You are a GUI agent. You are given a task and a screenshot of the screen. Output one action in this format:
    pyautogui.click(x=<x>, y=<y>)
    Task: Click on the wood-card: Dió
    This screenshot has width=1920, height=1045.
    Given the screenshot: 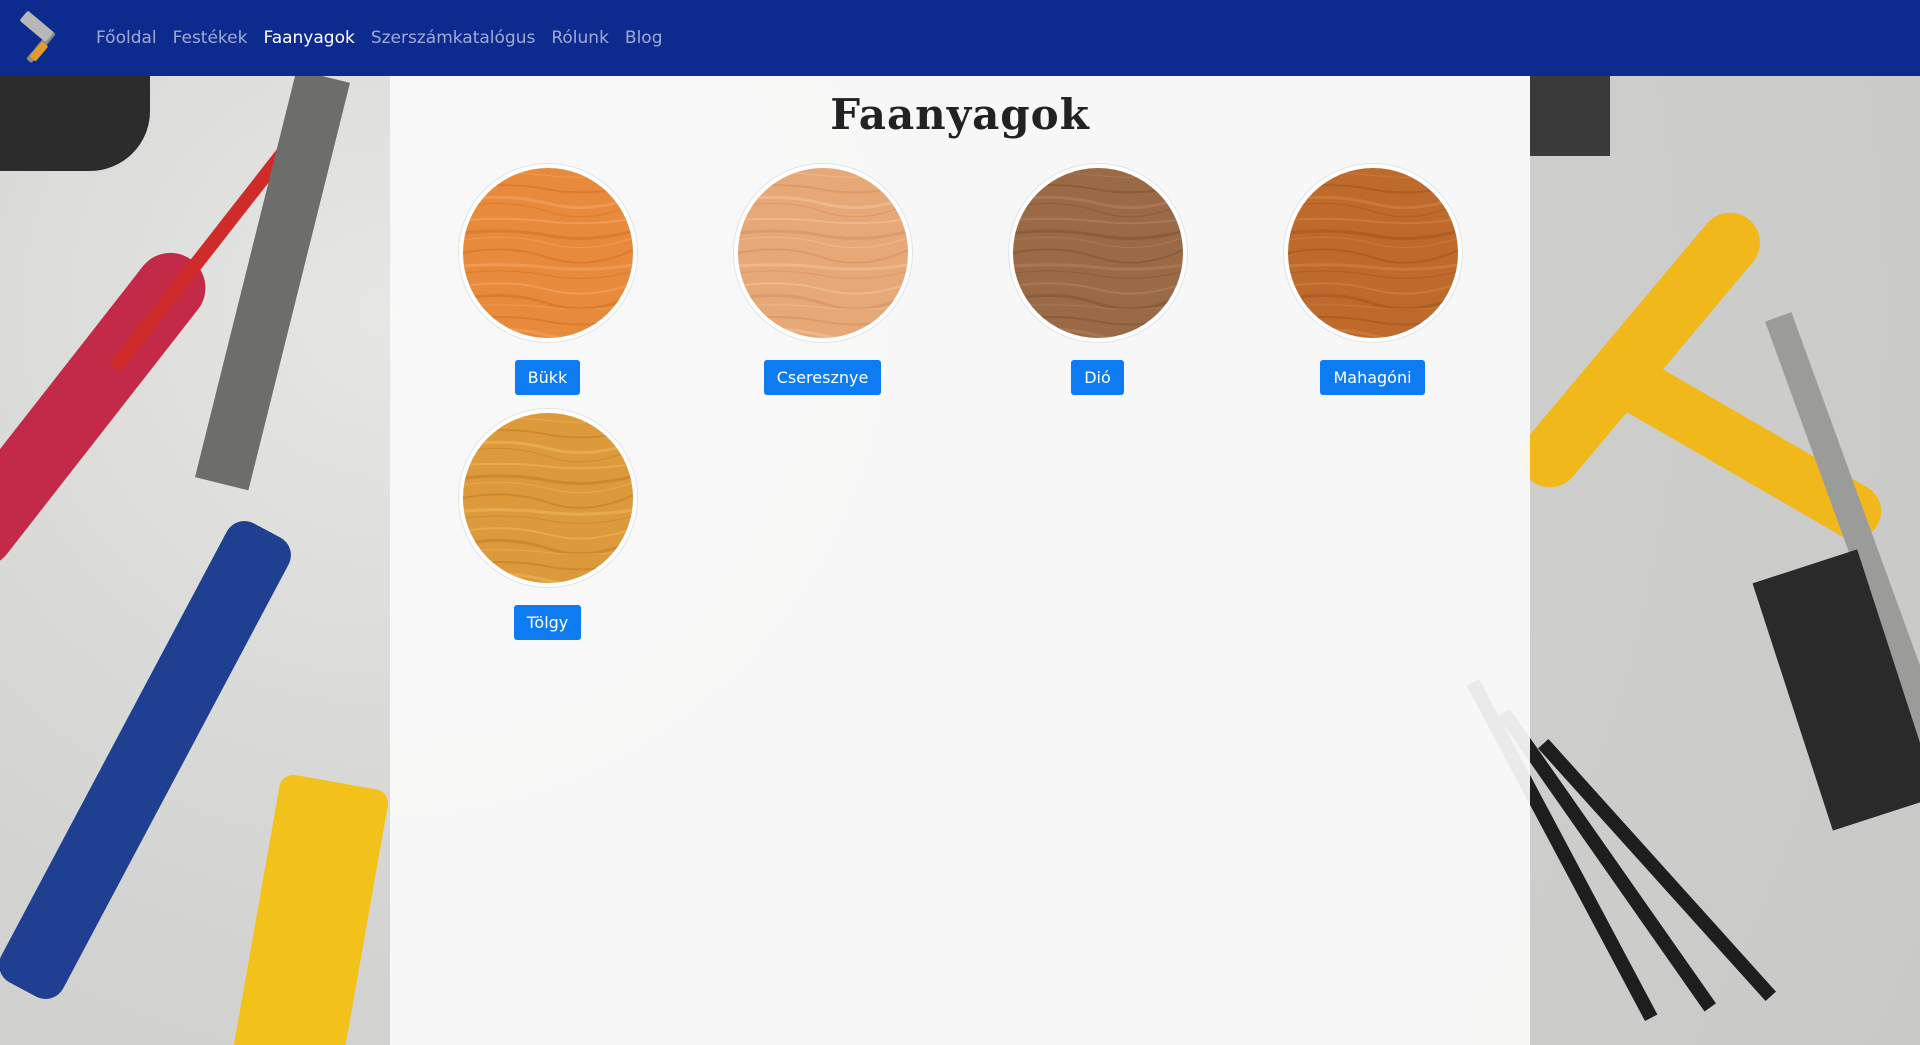 What is the action you would take?
    pyautogui.click(x=1097, y=279)
    